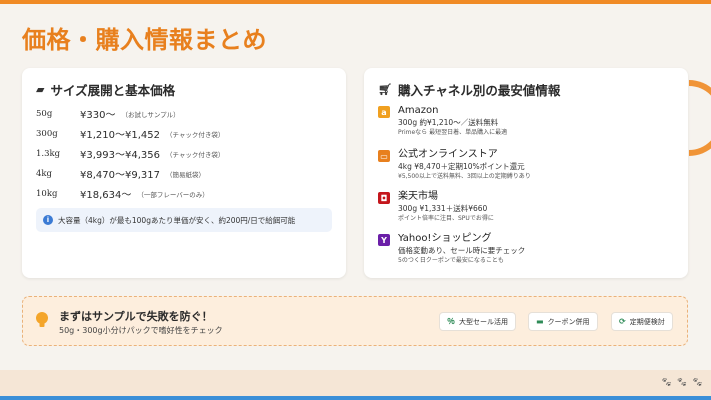  I want to click on chip-coupon: ▬ クーポン併用, so click(563, 321).